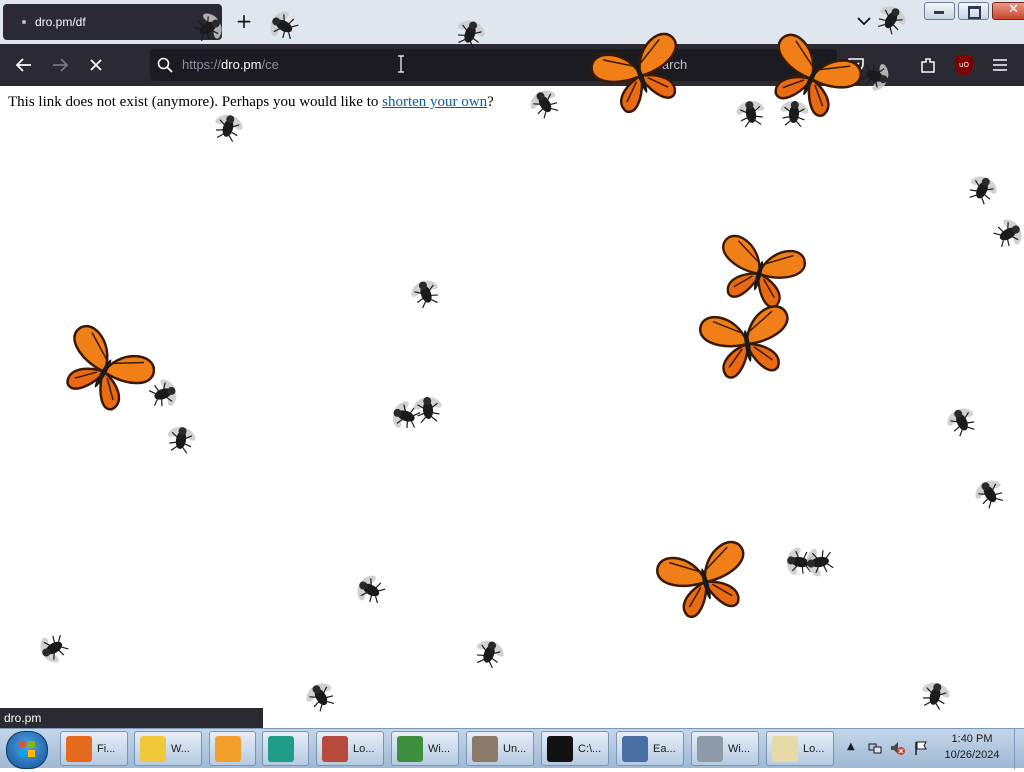 The width and height of the screenshot is (1024, 772). Describe the element at coordinates (131, 718) in the screenshot. I see `status-bar: dro.pm` at that location.